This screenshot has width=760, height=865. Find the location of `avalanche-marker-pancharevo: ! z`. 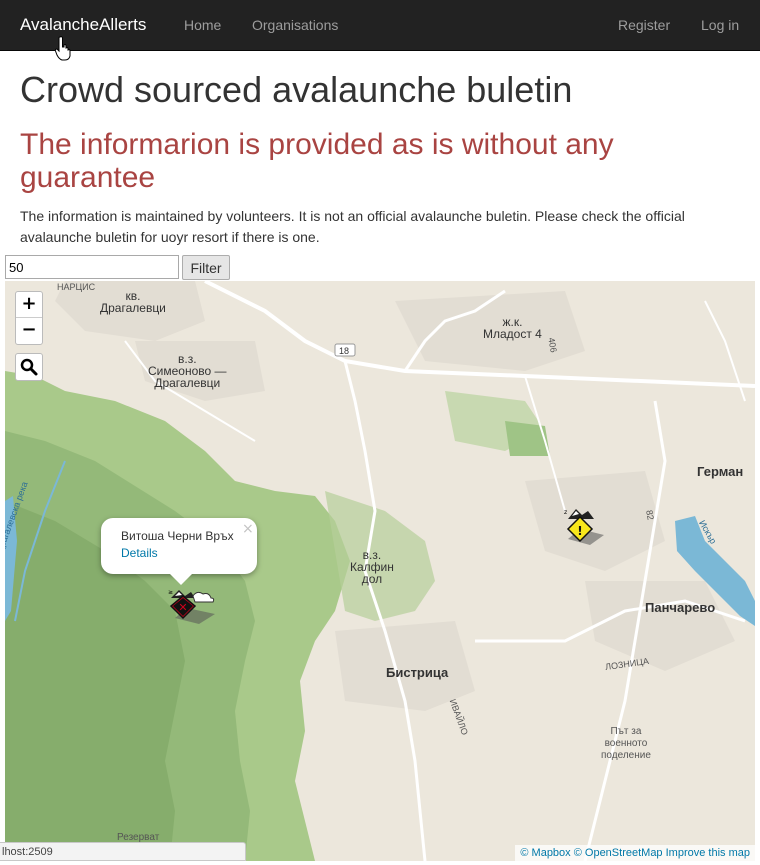

avalanche-marker-pancharevo: ! z is located at coordinates (585, 526).